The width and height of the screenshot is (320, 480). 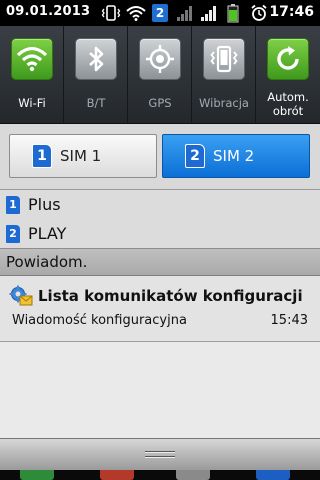 What do you see at coordinates (288, 59) in the screenshot?
I see `rotate-icon` at bounding box center [288, 59].